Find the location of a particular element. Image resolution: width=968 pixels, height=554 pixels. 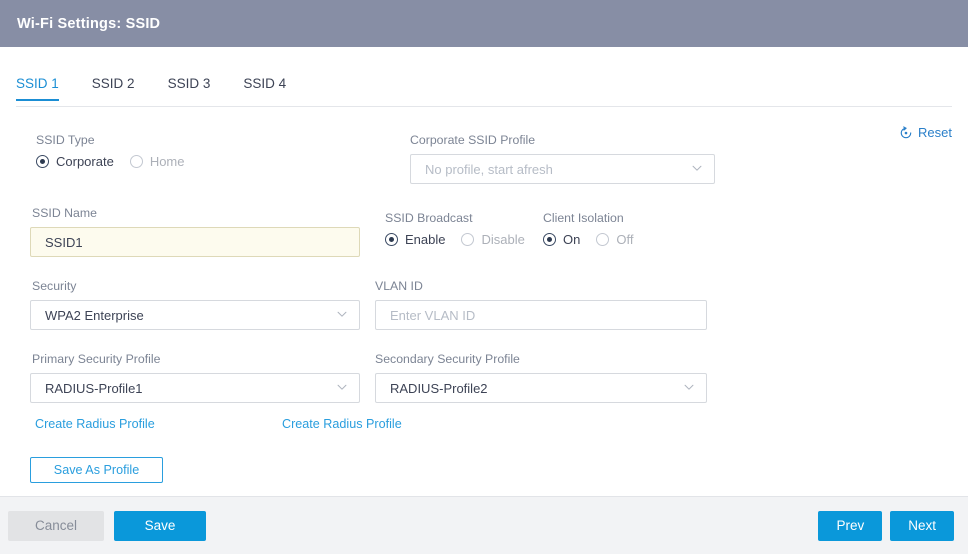

tab-ssid-2: SSID 2 is located at coordinates (113, 88).